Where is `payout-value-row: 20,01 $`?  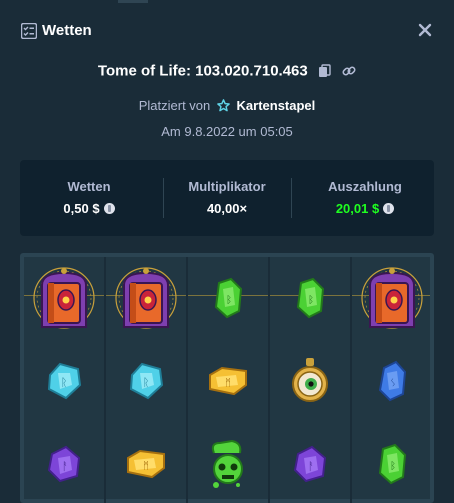
payout-value-row: 20,01 $ is located at coordinates (365, 208).